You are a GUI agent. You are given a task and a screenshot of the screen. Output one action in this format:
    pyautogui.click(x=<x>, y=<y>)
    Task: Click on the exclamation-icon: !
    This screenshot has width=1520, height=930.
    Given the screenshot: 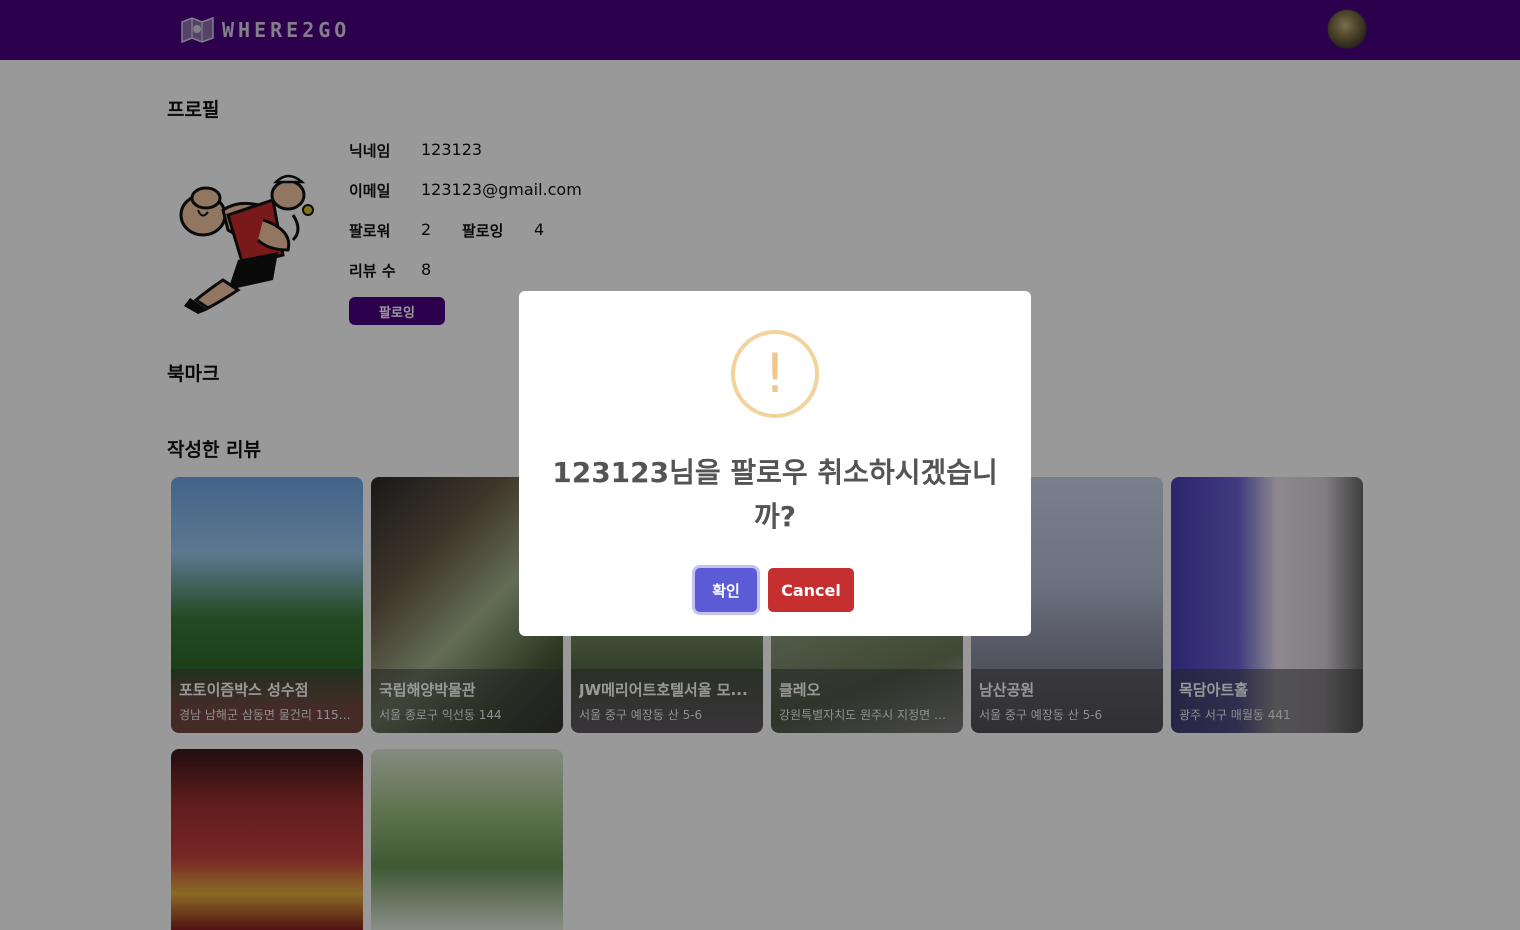 What is the action you would take?
    pyautogui.click(x=775, y=374)
    